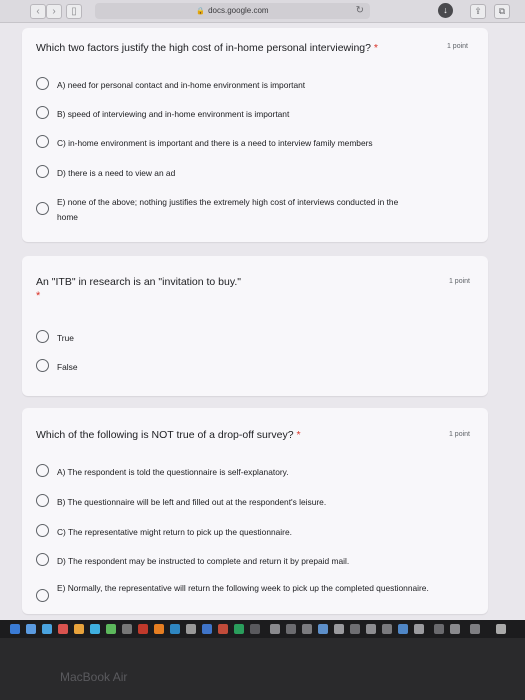 This screenshot has width=525, height=700. What do you see at coordinates (94, 677) in the screenshot?
I see `device-brand-label: MacBook Air` at bounding box center [94, 677].